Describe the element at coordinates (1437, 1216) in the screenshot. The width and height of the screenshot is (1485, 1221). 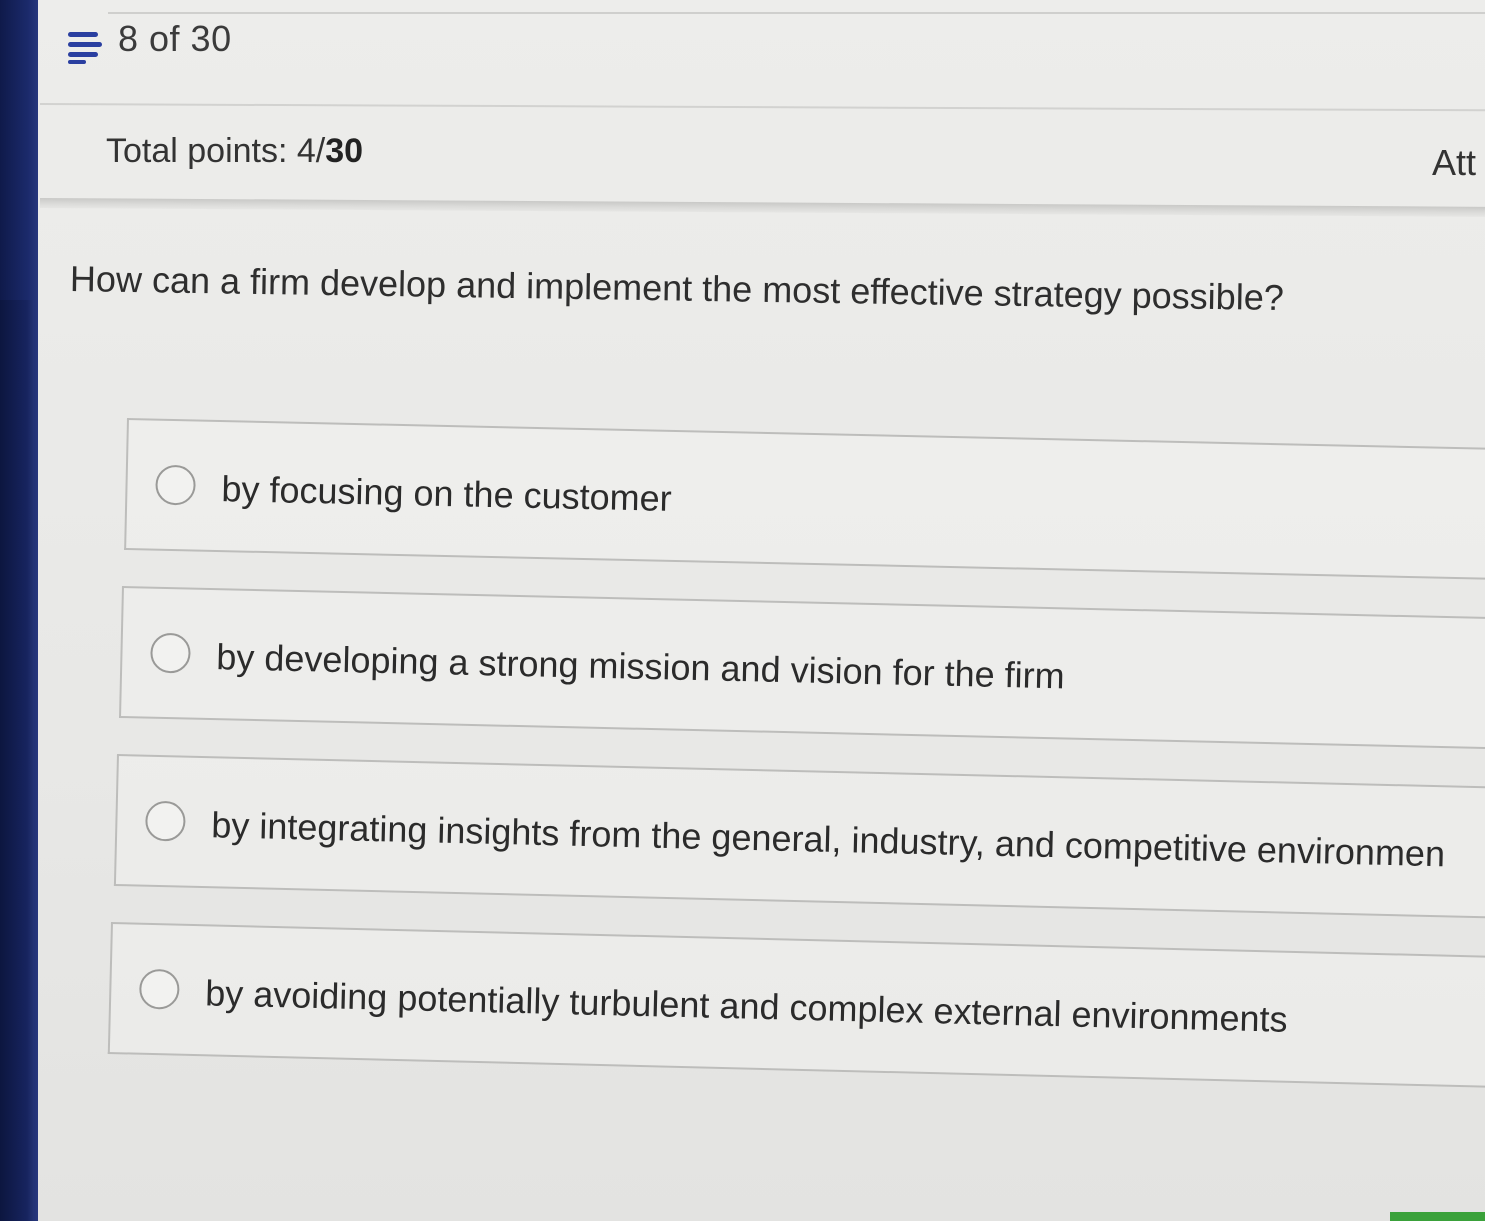
I see `submit-button-edge` at that location.